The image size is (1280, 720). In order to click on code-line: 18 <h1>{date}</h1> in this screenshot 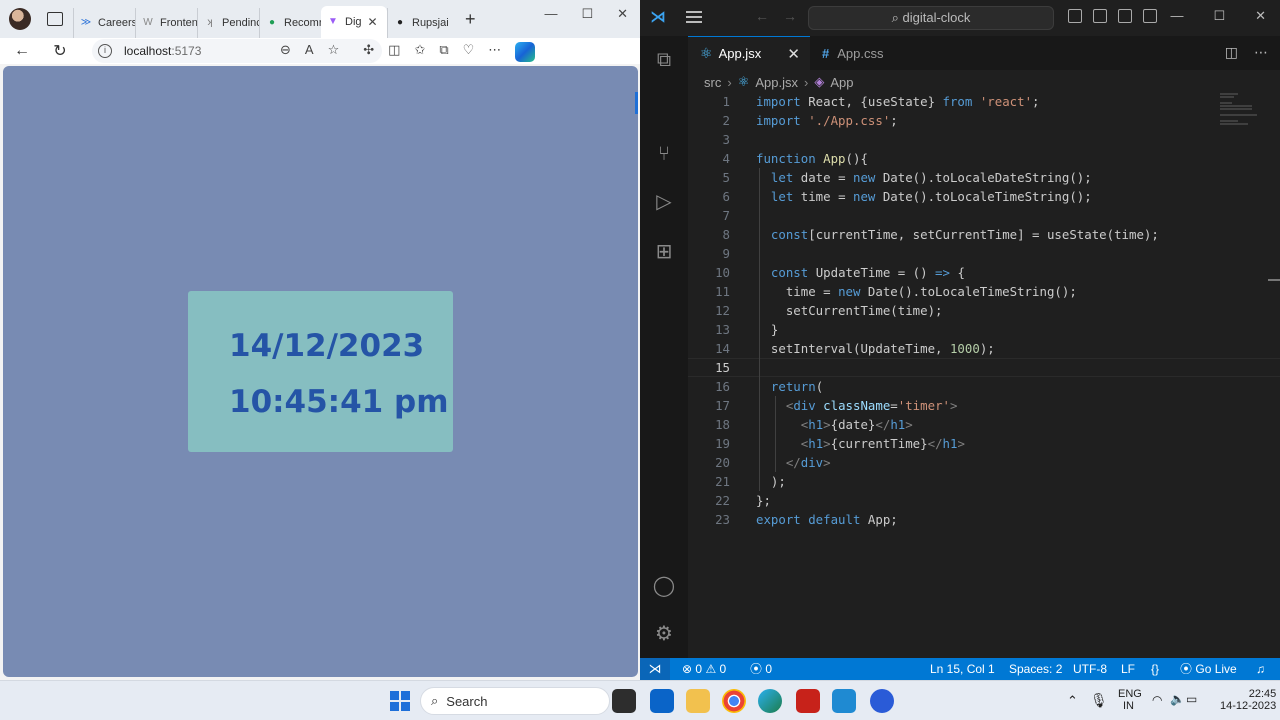, I will do `click(984, 424)`.